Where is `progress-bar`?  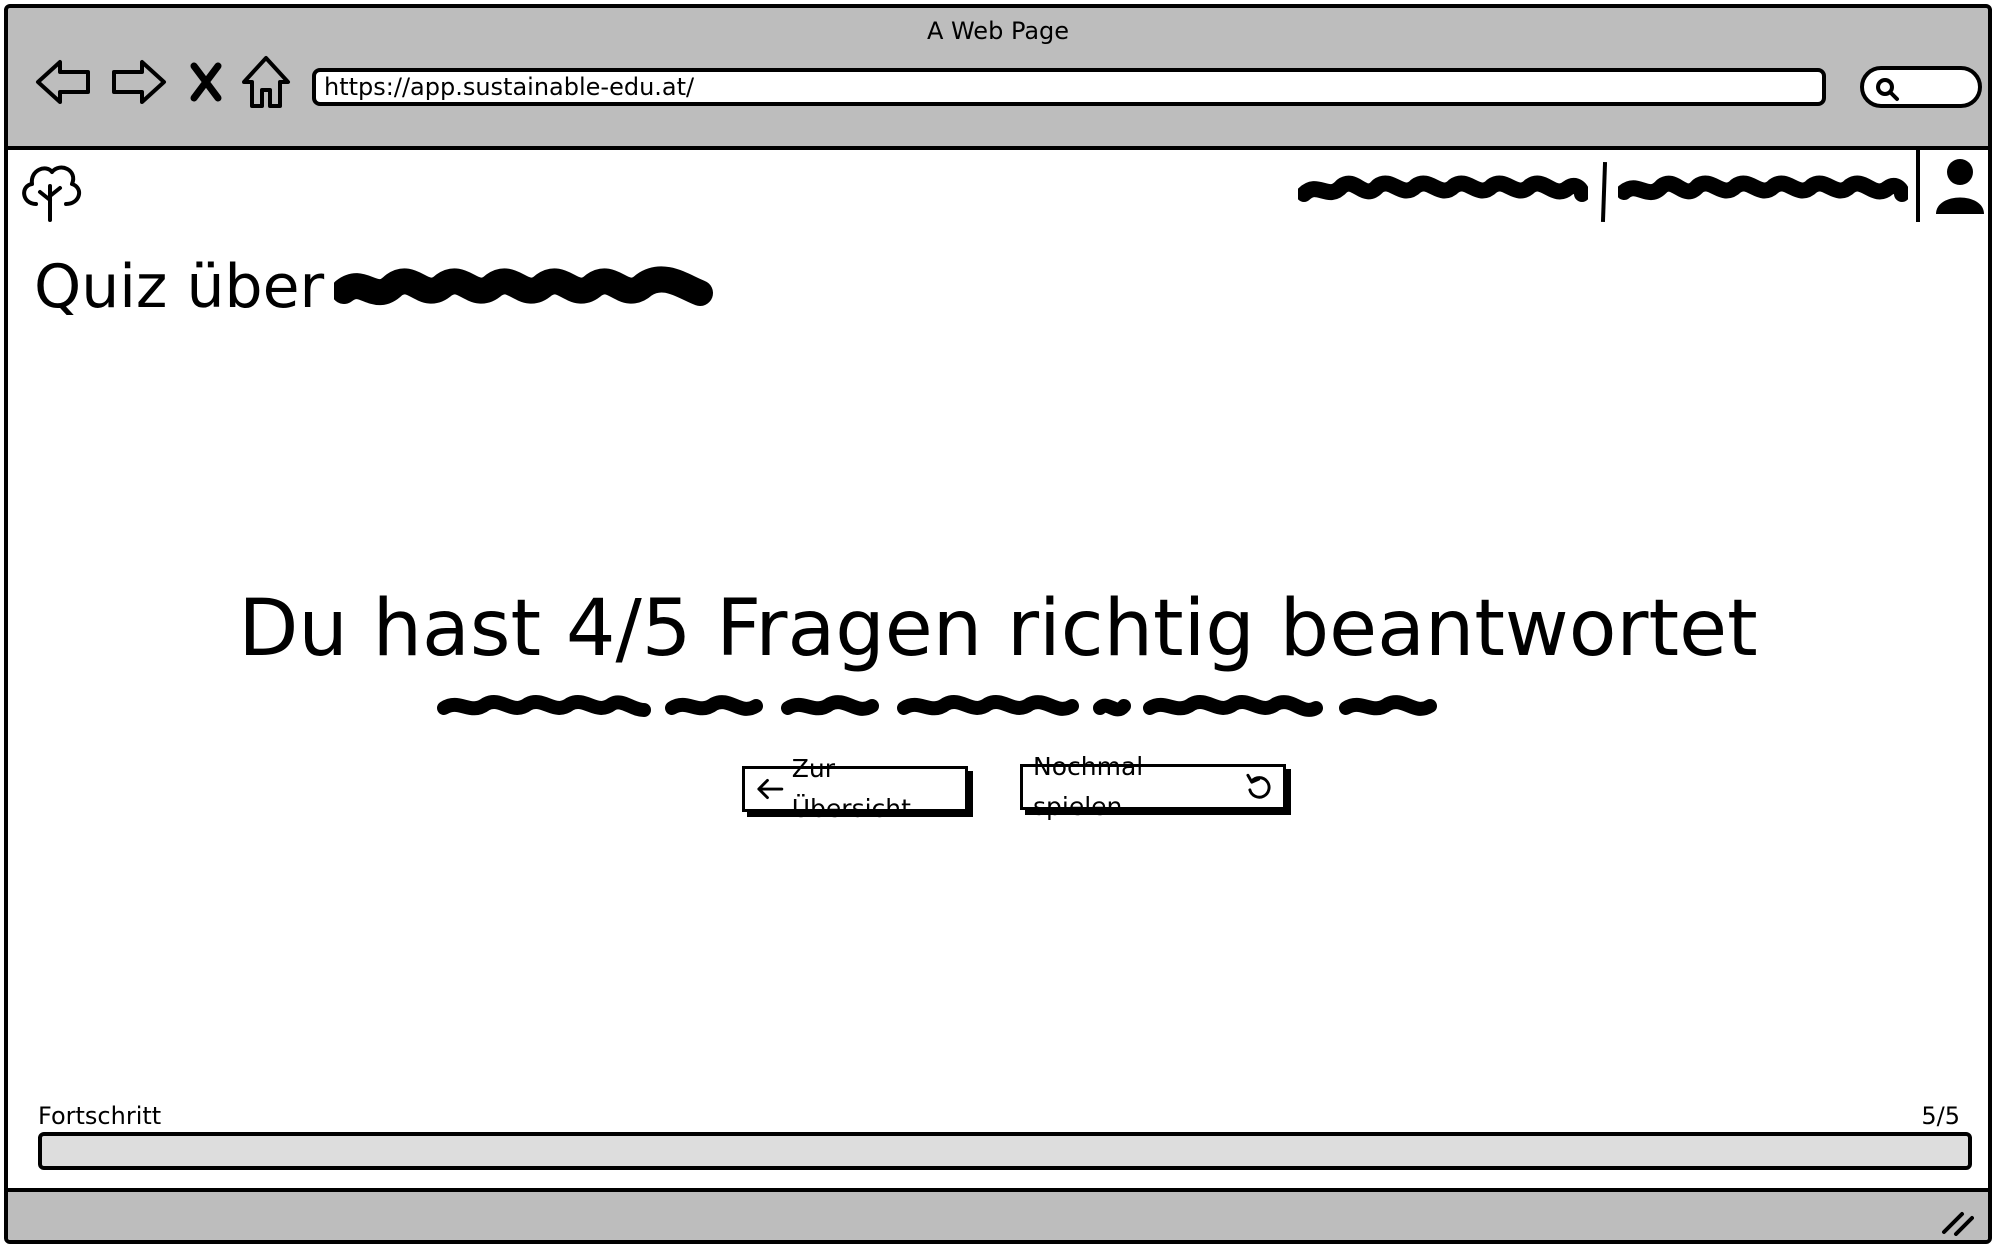 progress-bar is located at coordinates (1005, 1151).